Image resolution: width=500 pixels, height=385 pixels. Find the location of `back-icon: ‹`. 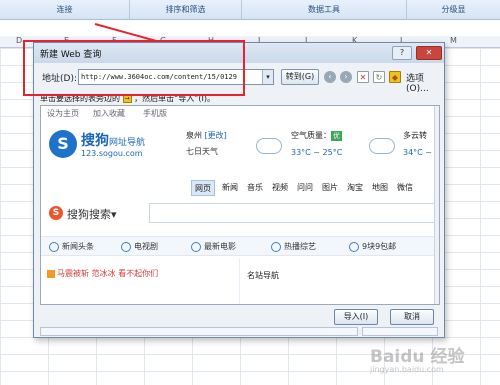

back-icon: ‹ is located at coordinates (330, 77).